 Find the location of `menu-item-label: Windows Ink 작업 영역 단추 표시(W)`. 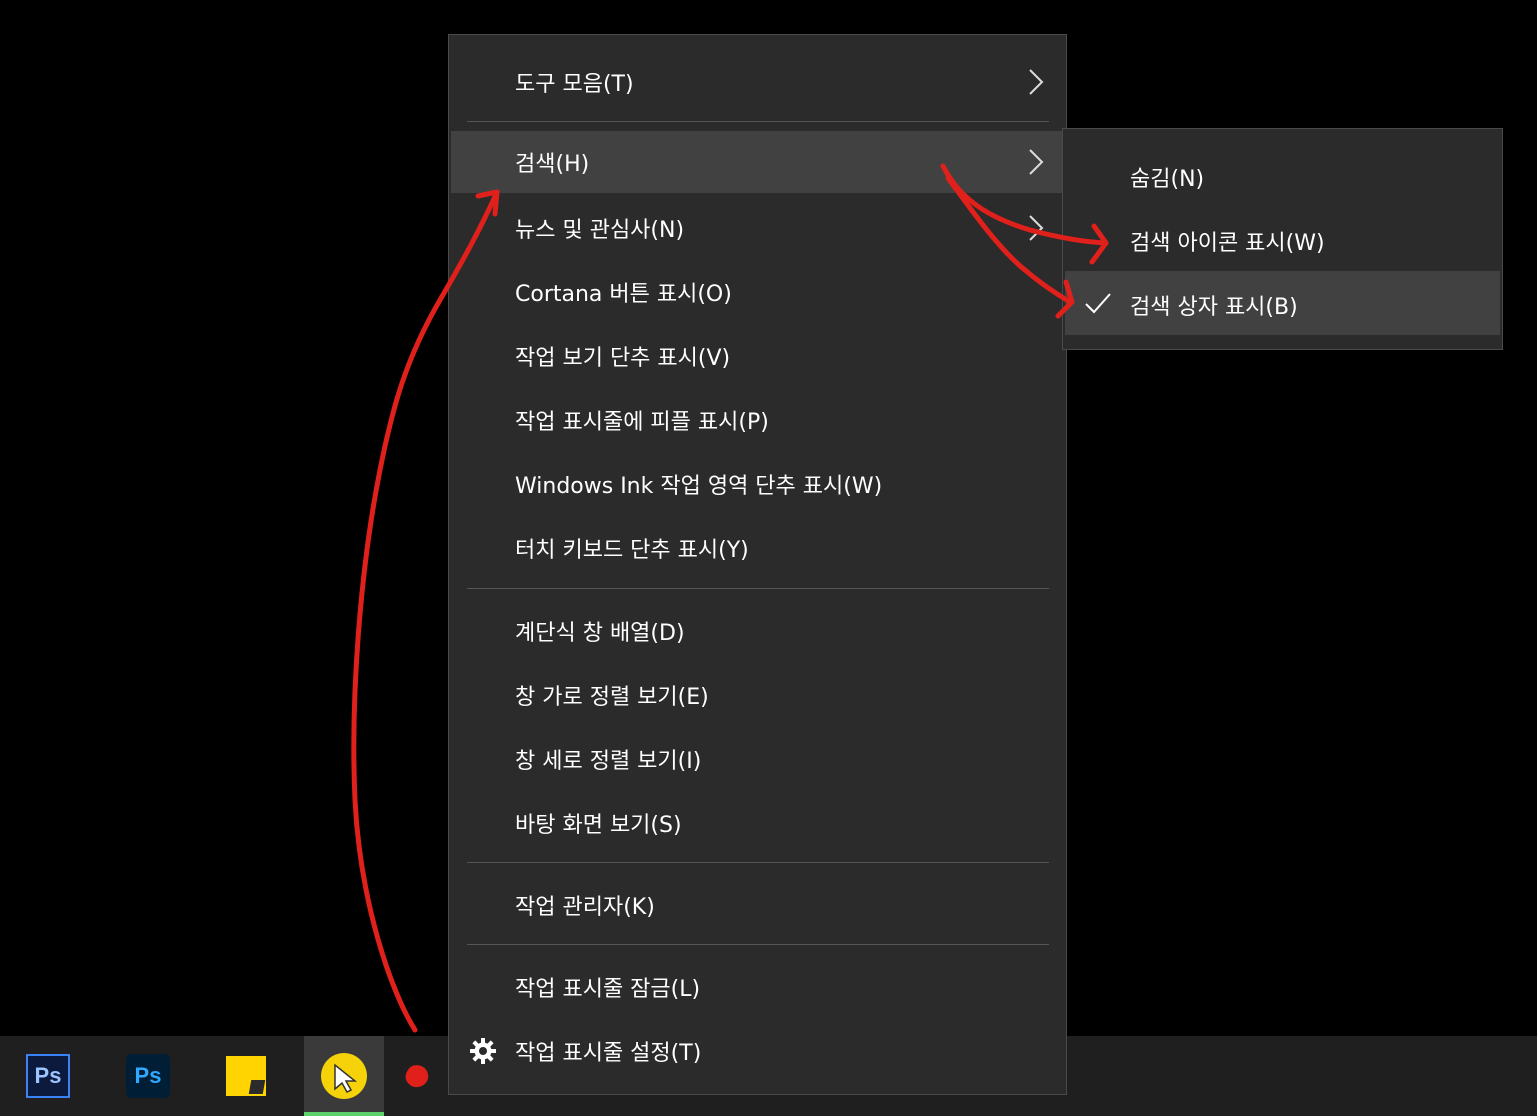

menu-item-label: Windows Ink 작업 영역 단추 표시(W) is located at coordinates (699, 486).